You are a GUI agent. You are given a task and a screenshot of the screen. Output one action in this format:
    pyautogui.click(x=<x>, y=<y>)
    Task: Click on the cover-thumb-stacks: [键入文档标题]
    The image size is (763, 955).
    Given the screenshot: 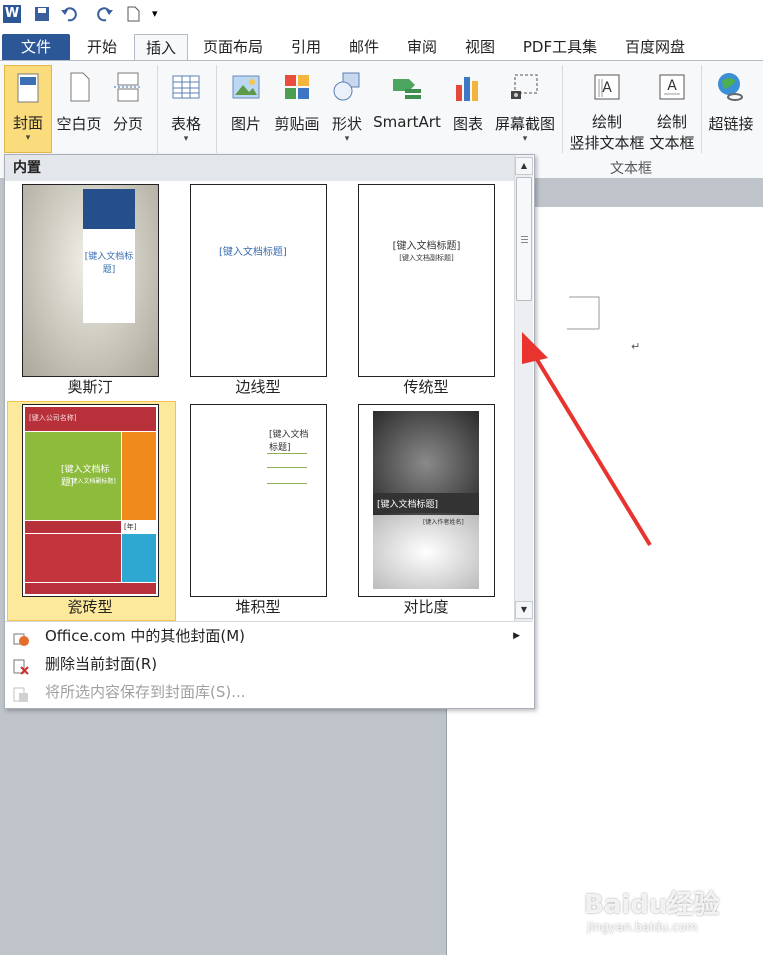 What is the action you would take?
    pyautogui.click(x=258, y=500)
    